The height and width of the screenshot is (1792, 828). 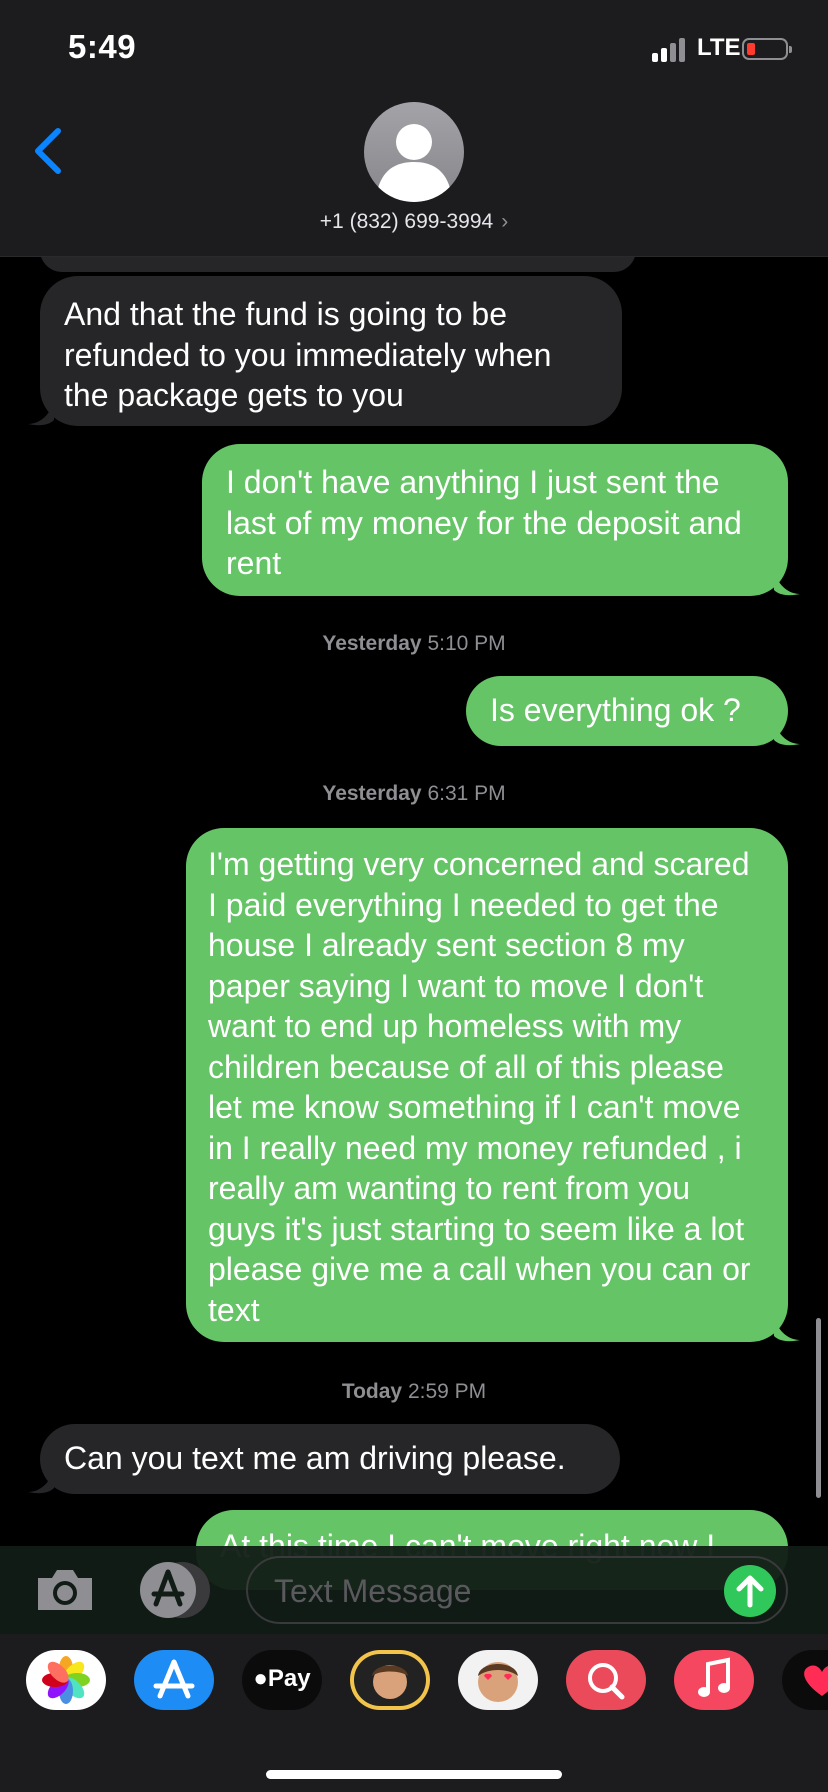 What do you see at coordinates (66, 1680) in the screenshot?
I see `photos-icon` at bounding box center [66, 1680].